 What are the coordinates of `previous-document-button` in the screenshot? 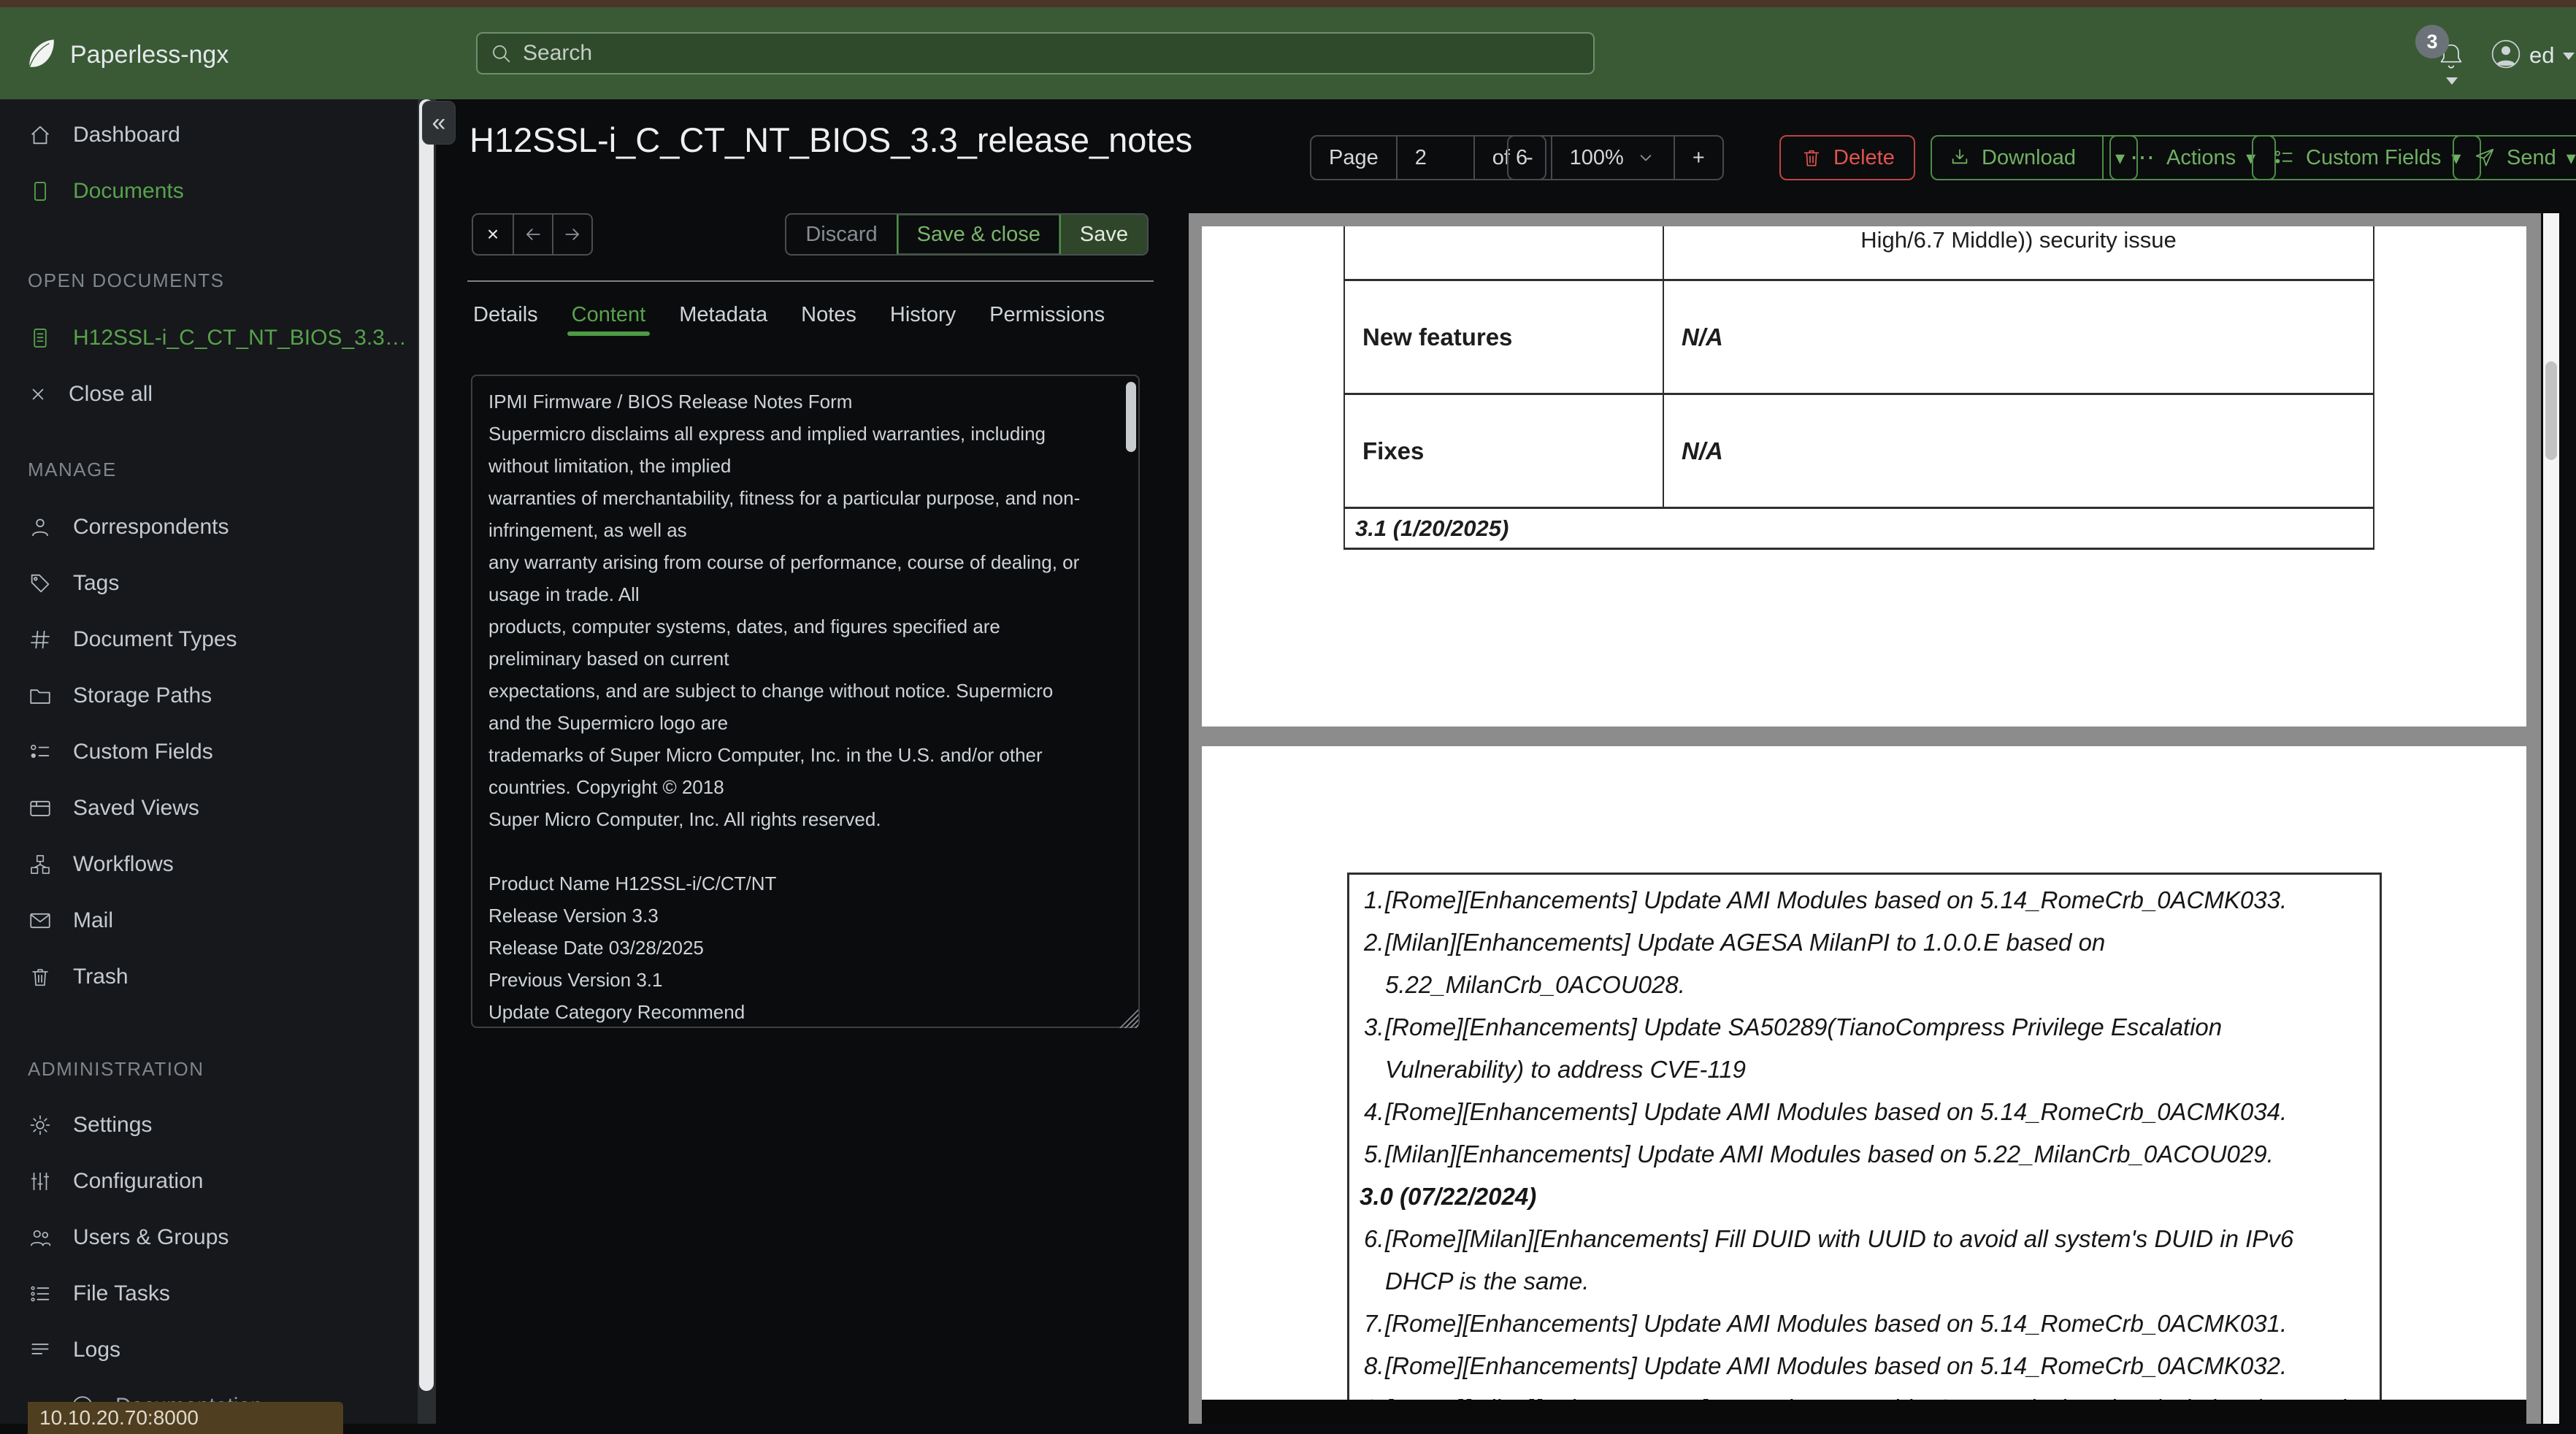 It's located at (532, 234).